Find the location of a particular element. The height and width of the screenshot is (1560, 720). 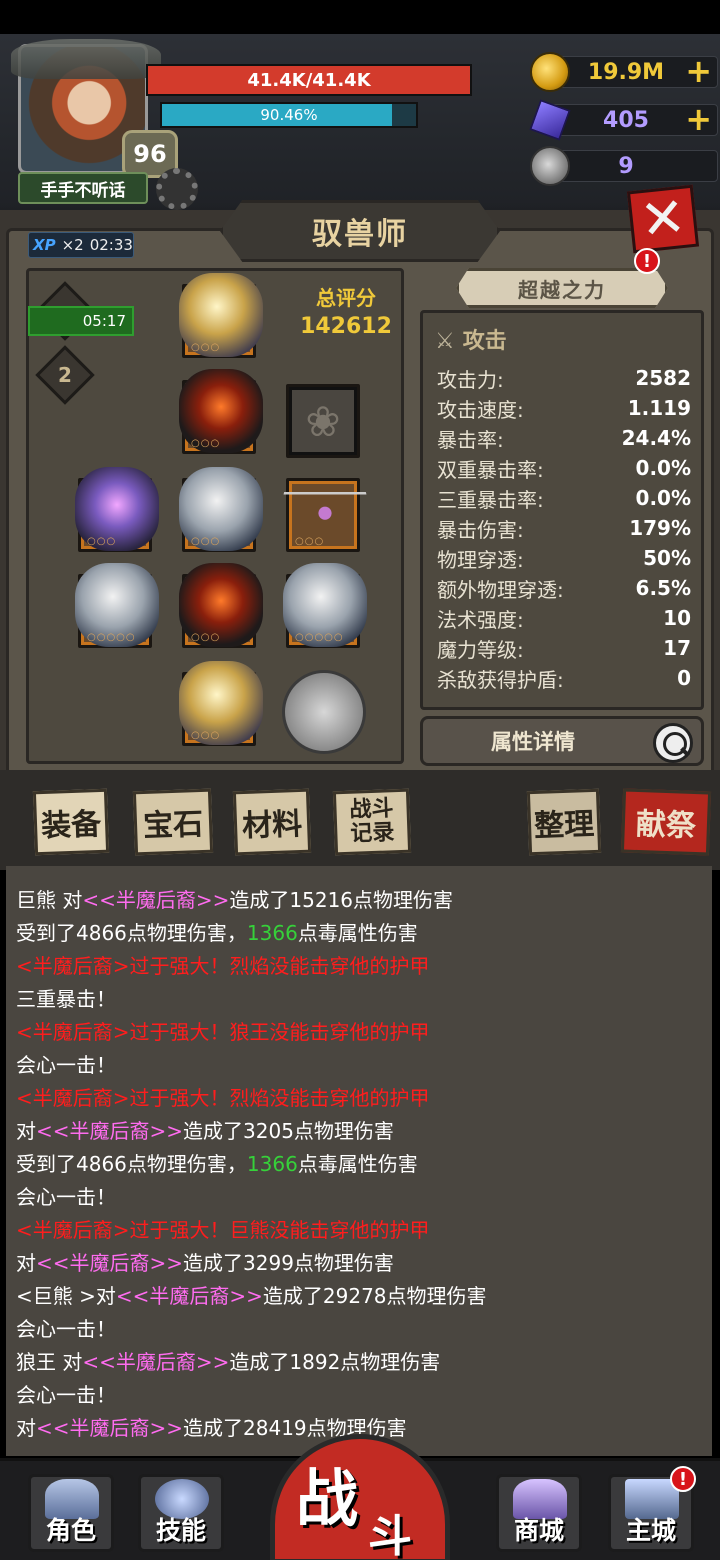

log-line: 巨熊 对<<半魔后裔>>造成了15216点物理伤害 is located at coordinates (234, 900).